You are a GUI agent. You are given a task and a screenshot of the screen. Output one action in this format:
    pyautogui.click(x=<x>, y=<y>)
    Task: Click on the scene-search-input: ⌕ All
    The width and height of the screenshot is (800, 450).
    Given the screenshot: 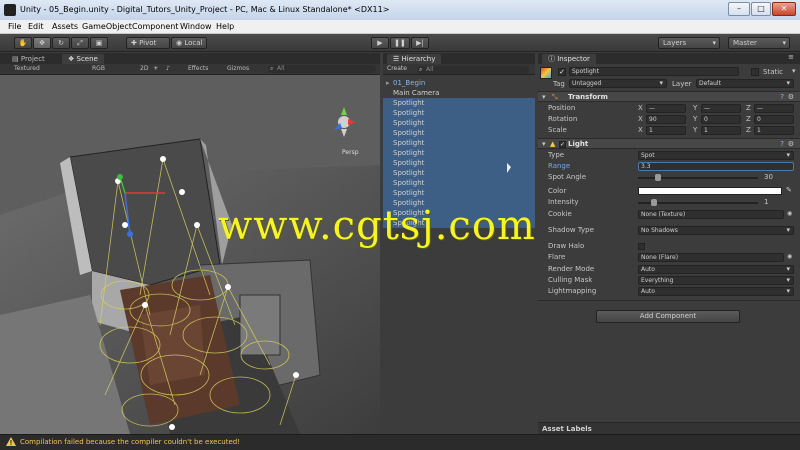 What is the action you would take?
    pyautogui.click(x=322, y=69)
    